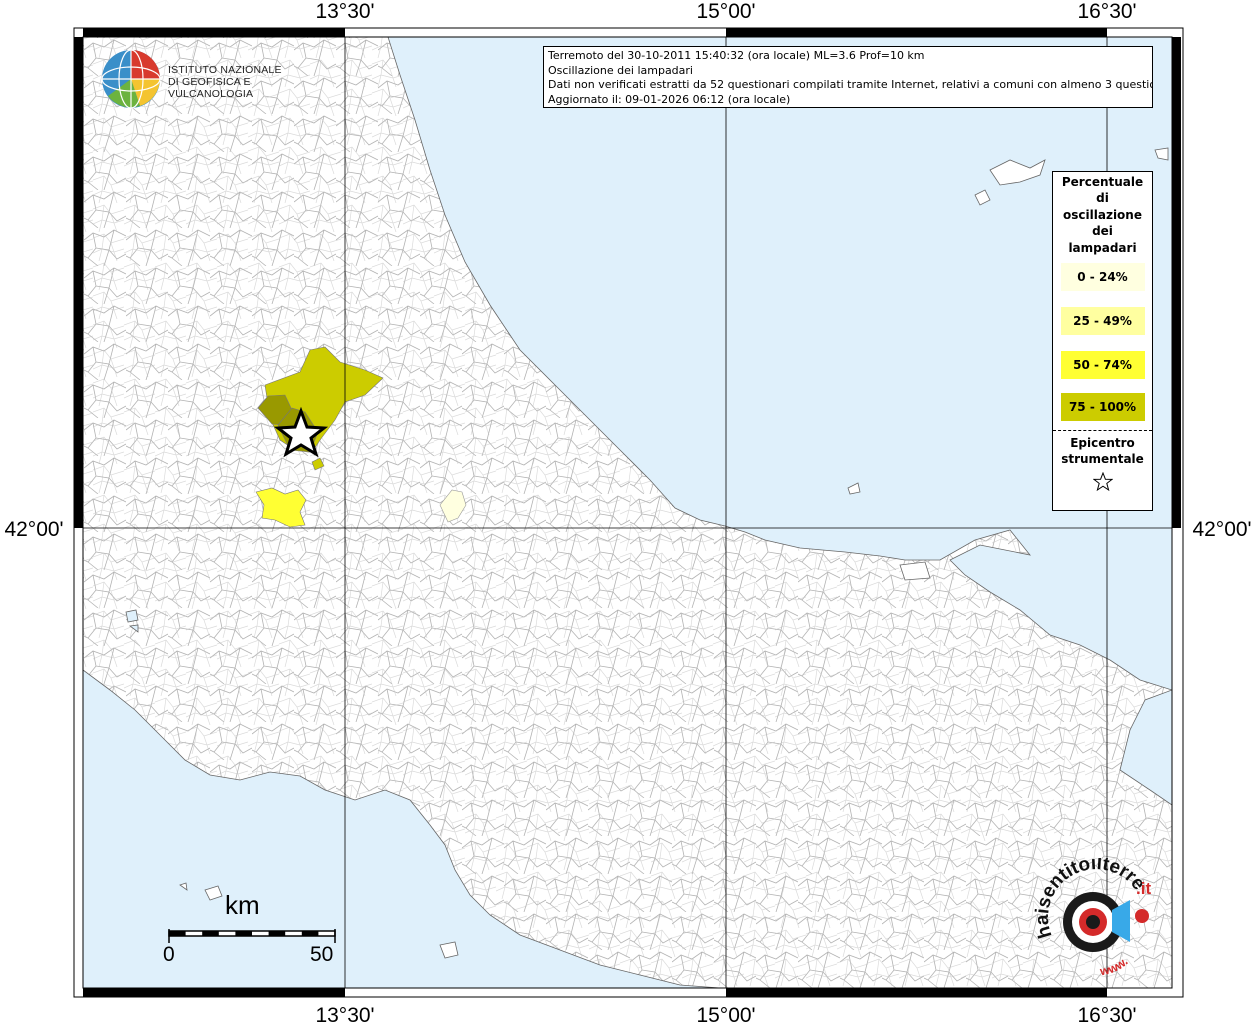 The image size is (1255, 1024). What do you see at coordinates (33, 529) in the screenshot?
I see `axis-left-1: 42°00'` at bounding box center [33, 529].